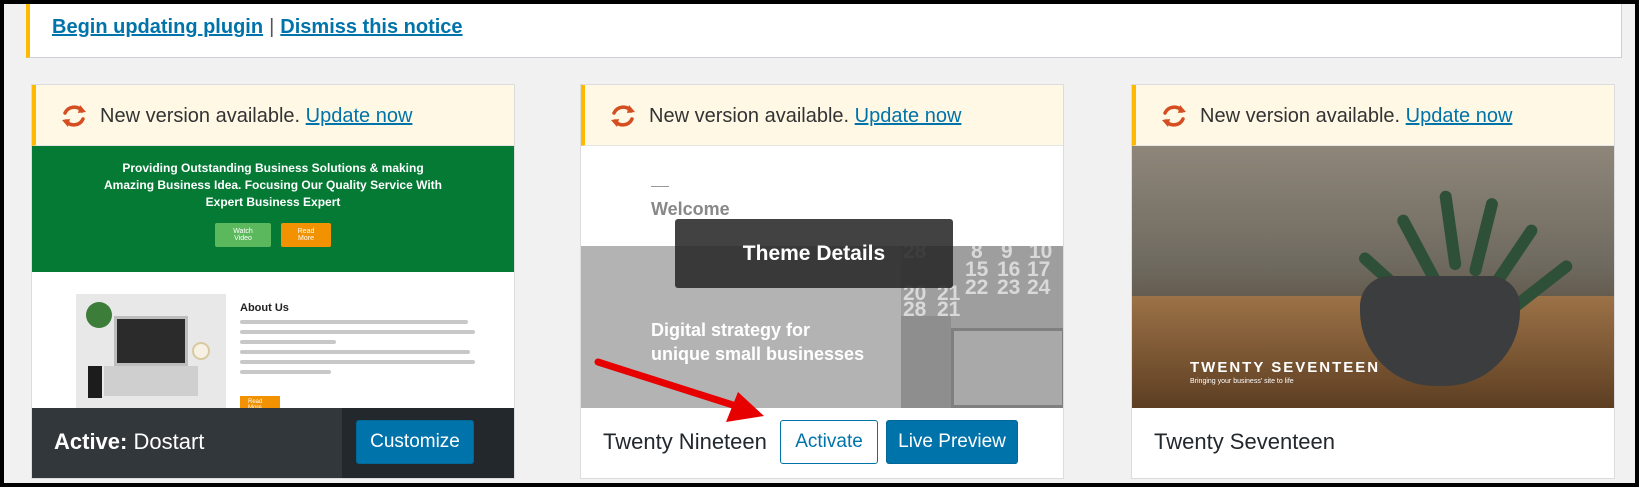 The height and width of the screenshot is (487, 1639). Describe the element at coordinates (306, 235) in the screenshot. I see `screenshot-read-button: Read More` at that location.